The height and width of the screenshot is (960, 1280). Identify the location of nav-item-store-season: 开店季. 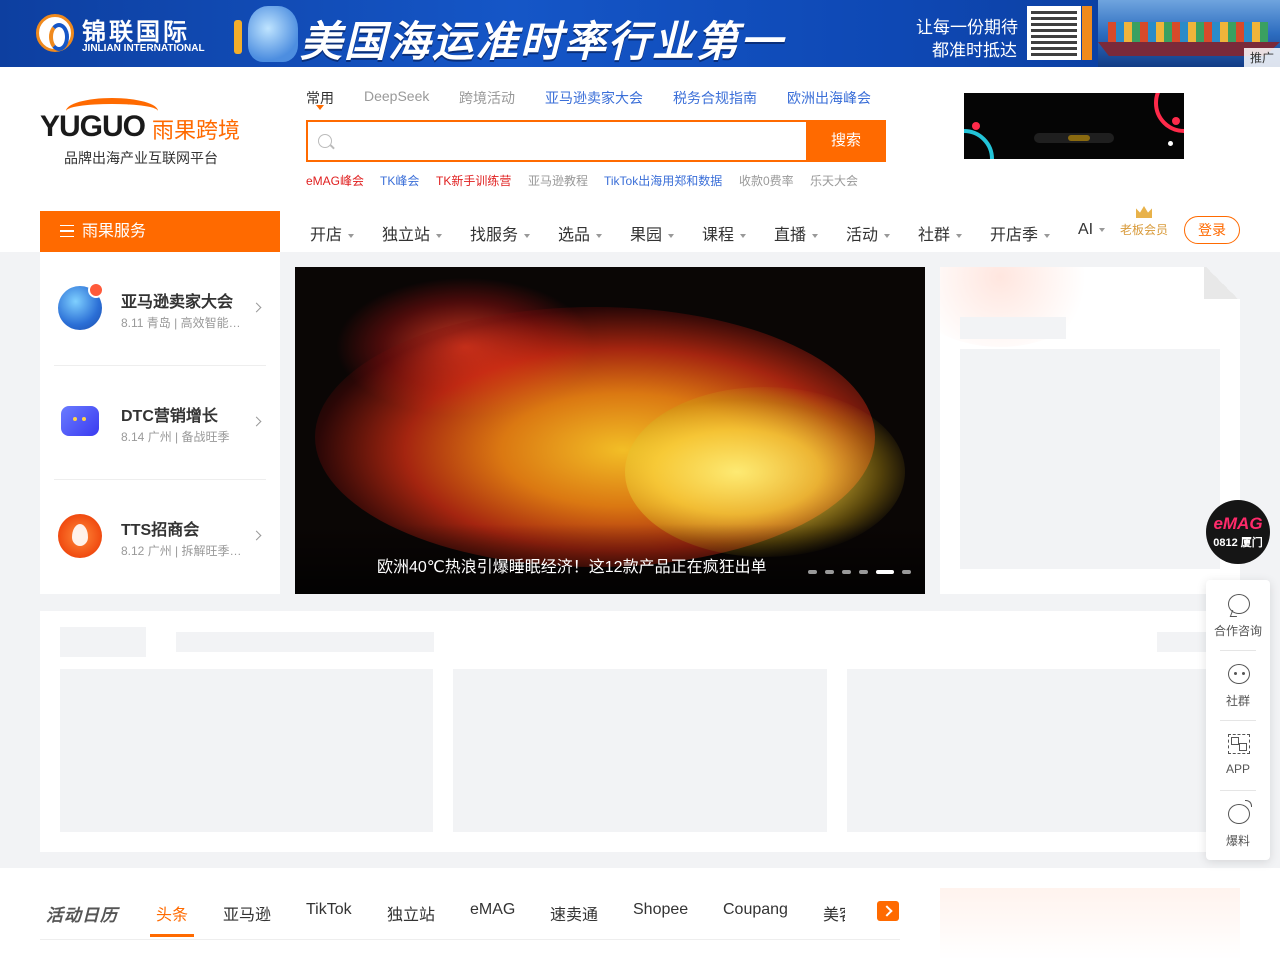
(1020, 233).